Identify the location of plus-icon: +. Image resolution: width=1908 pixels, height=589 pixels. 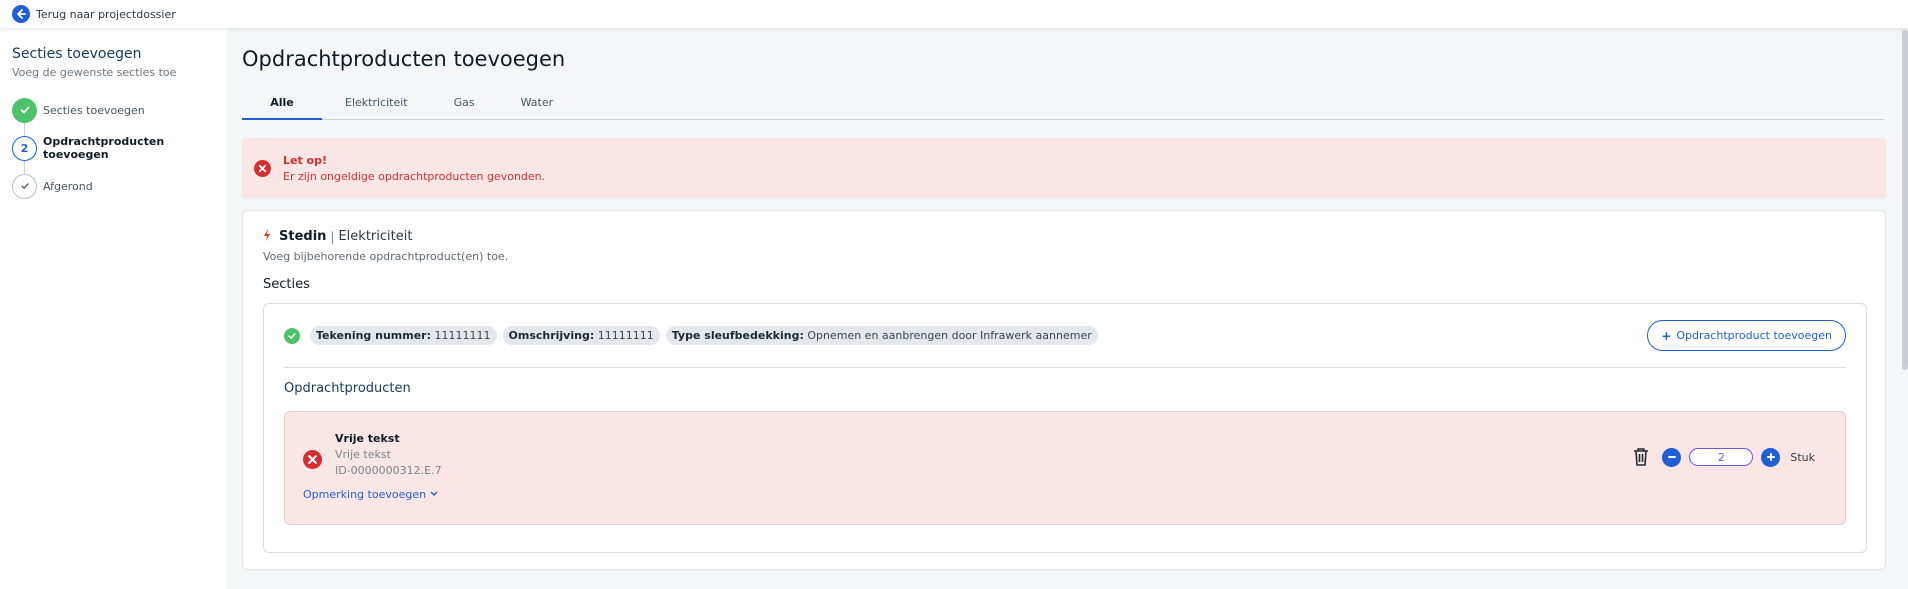
(1666, 335).